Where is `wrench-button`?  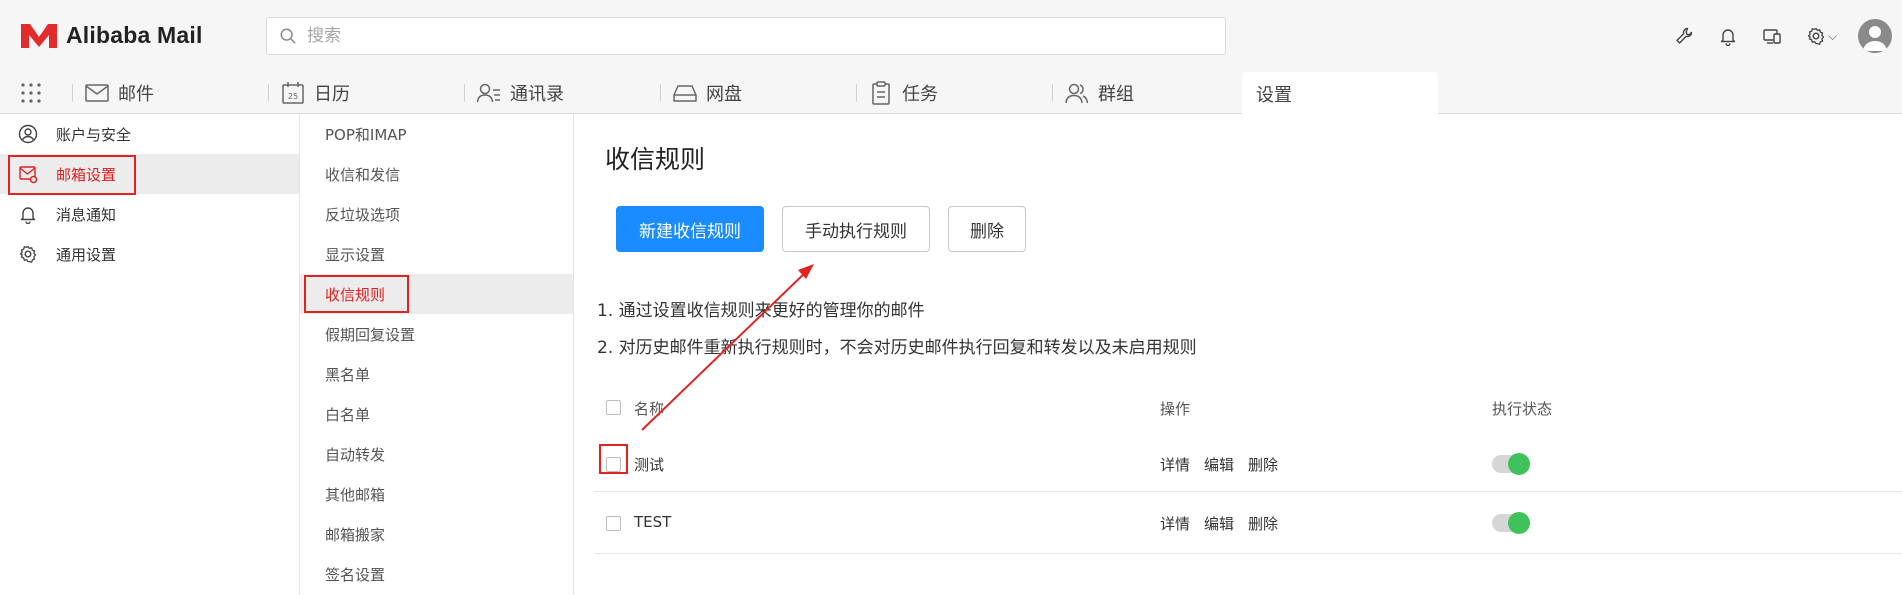 wrench-button is located at coordinates (1684, 36).